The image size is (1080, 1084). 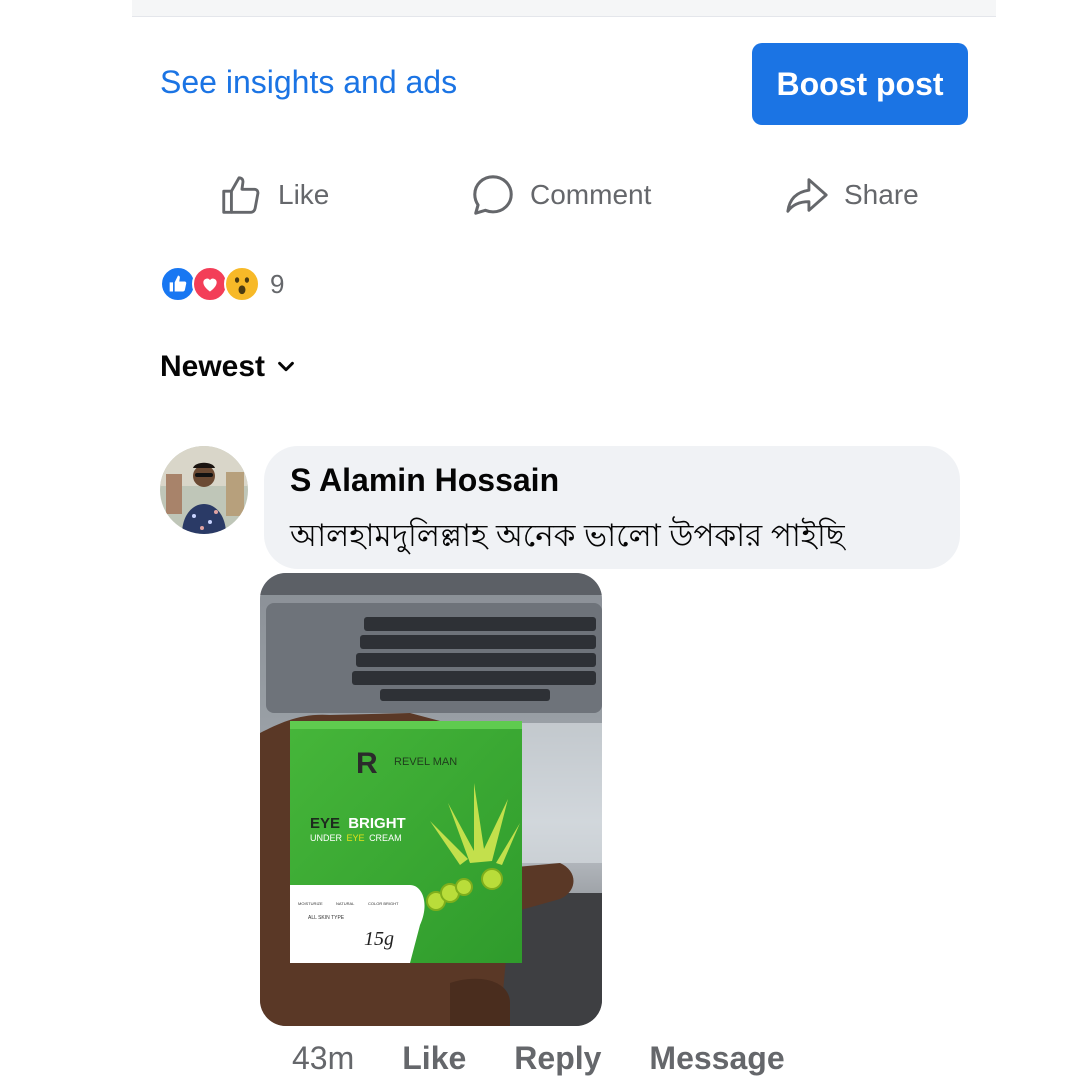 What do you see at coordinates (213, 366) in the screenshot?
I see `sort-label: Newest` at bounding box center [213, 366].